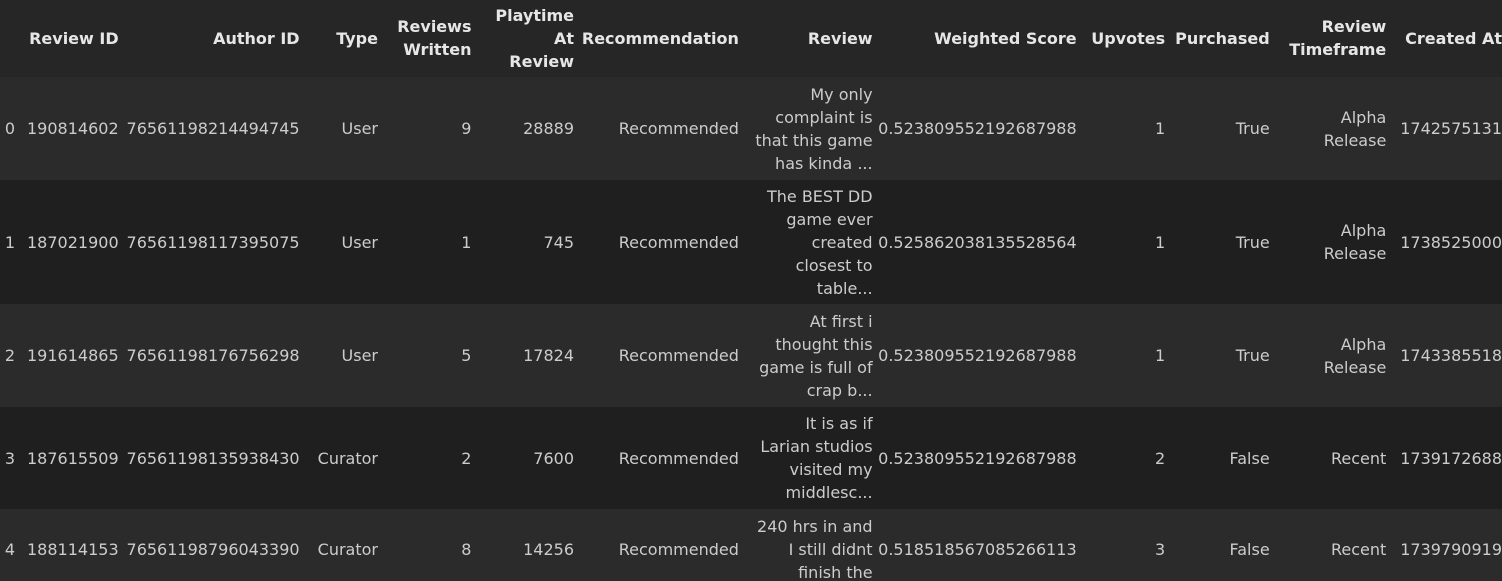 Image resolution: width=1502 pixels, height=581 pixels. I want to click on cell-author-id: 76561198214494745, so click(213, 128).